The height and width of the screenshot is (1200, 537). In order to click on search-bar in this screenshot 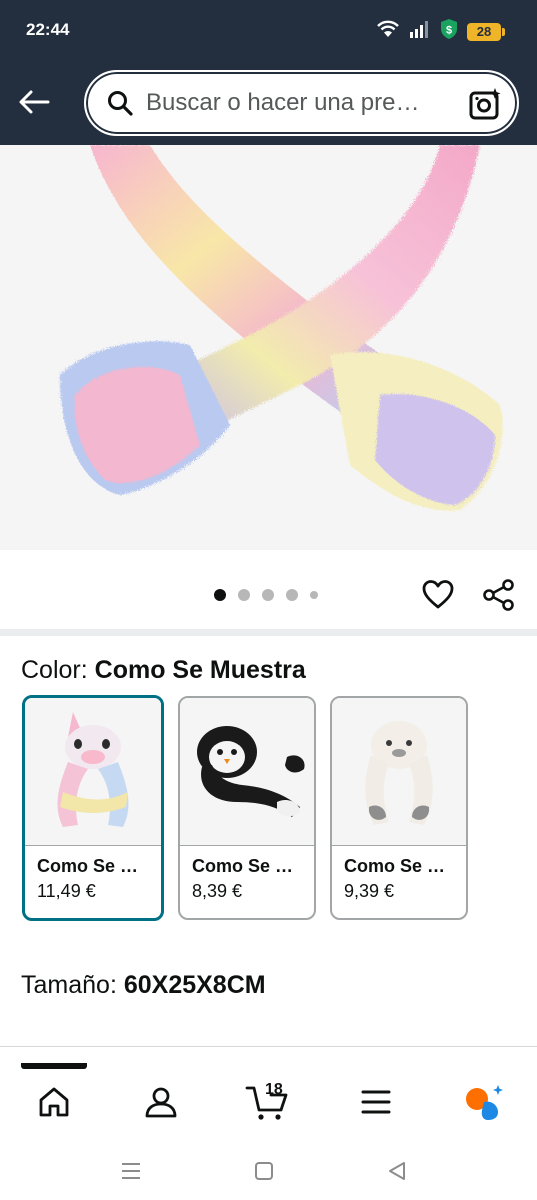, I will do `click(301, 103)`.